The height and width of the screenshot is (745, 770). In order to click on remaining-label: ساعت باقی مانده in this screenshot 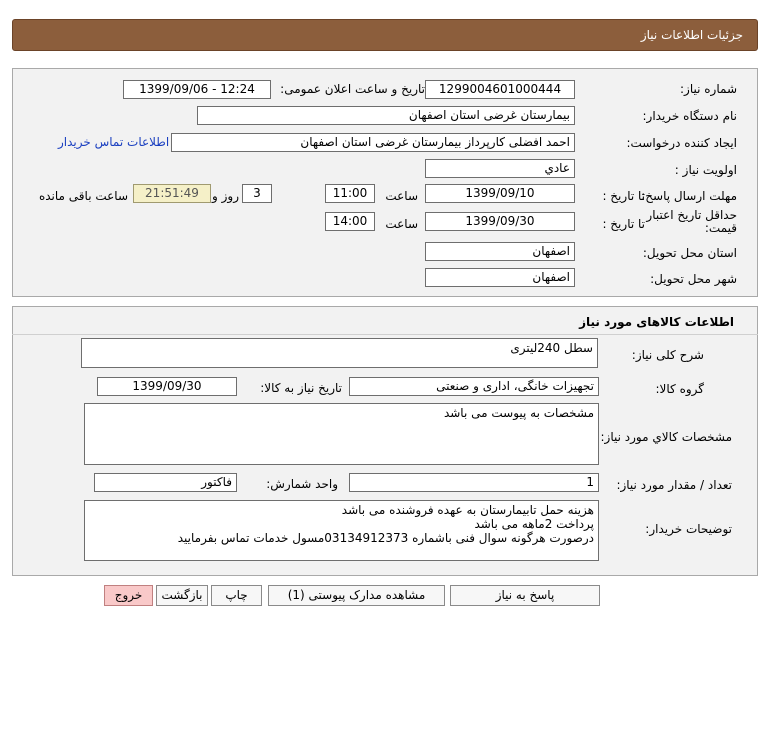, I will do `click(83, 196)`.